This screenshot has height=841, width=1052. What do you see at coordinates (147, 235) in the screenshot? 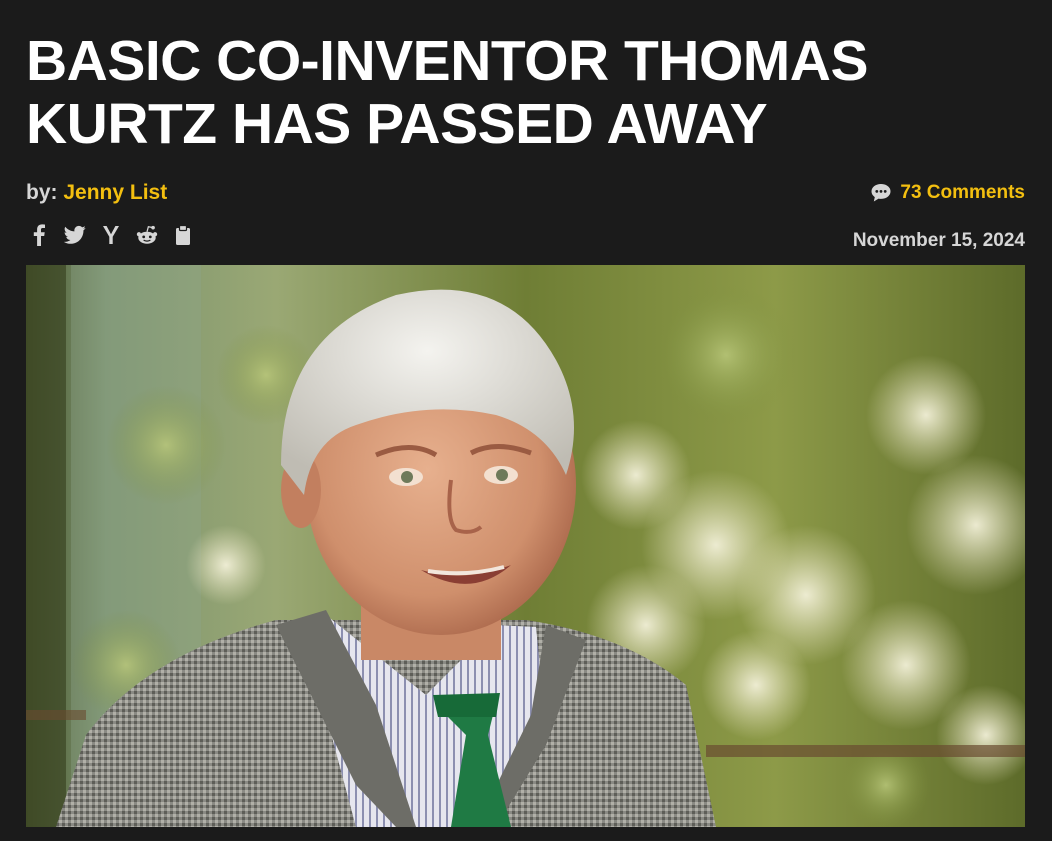
I see `reddit-icon` at bounding box center [147, 235].